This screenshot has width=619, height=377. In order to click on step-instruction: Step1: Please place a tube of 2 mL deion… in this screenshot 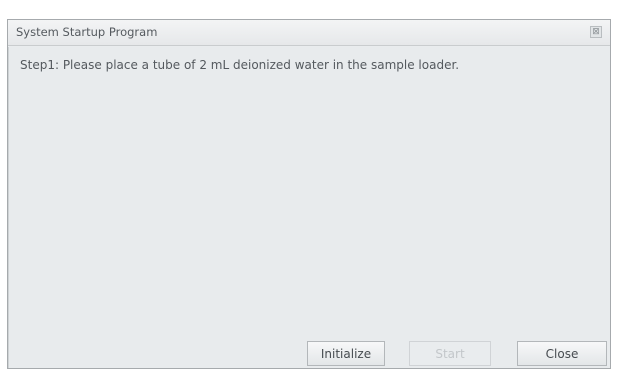, I will do `click(240, 65)`.